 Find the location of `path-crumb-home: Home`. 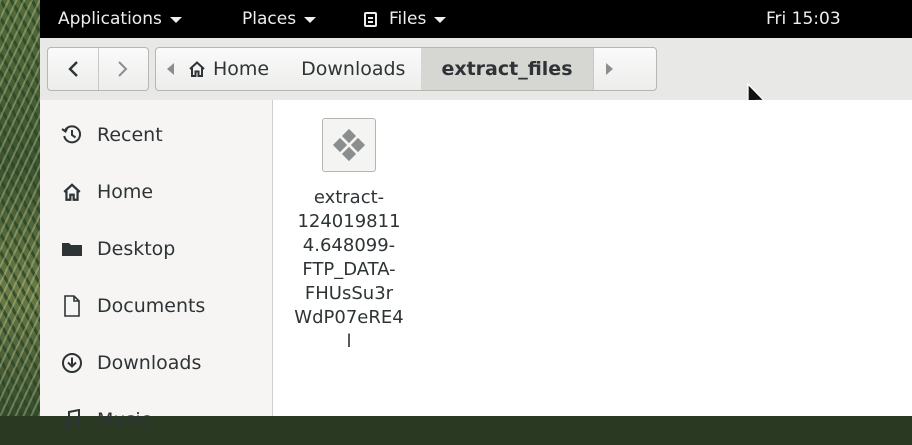

path-crumb-home: Home is located at coordinates (235, 69).